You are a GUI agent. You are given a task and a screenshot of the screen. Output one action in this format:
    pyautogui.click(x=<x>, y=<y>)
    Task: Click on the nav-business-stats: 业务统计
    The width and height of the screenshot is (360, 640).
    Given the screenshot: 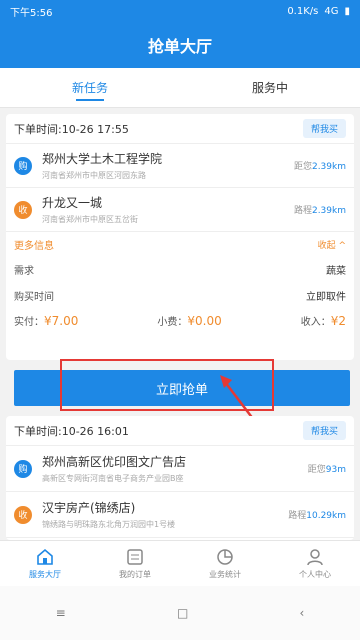 What is the action you would take?
    pyautogui.click(x=225, y=563)
    